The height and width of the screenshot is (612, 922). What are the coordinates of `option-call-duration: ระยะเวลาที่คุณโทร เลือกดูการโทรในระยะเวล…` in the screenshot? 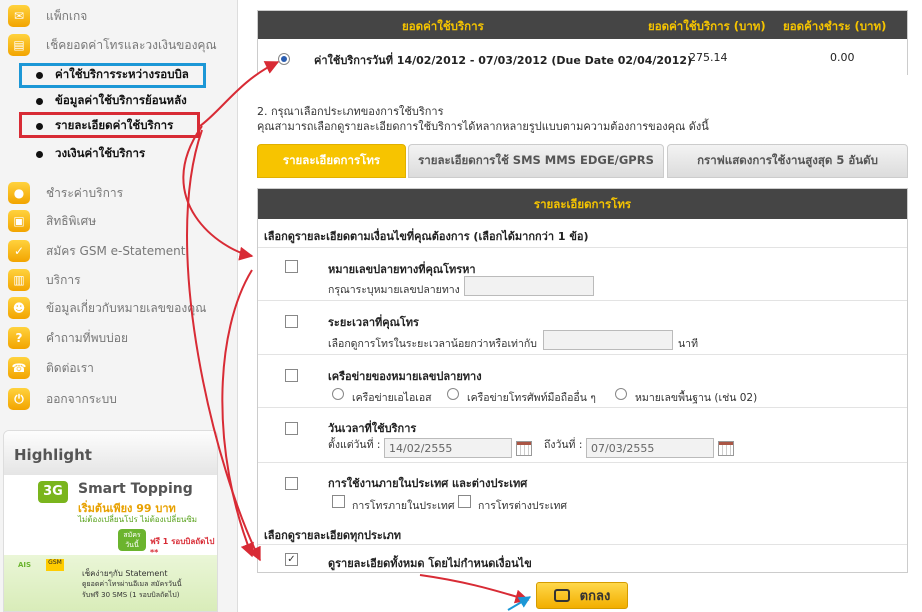 It's located at (582, 327).